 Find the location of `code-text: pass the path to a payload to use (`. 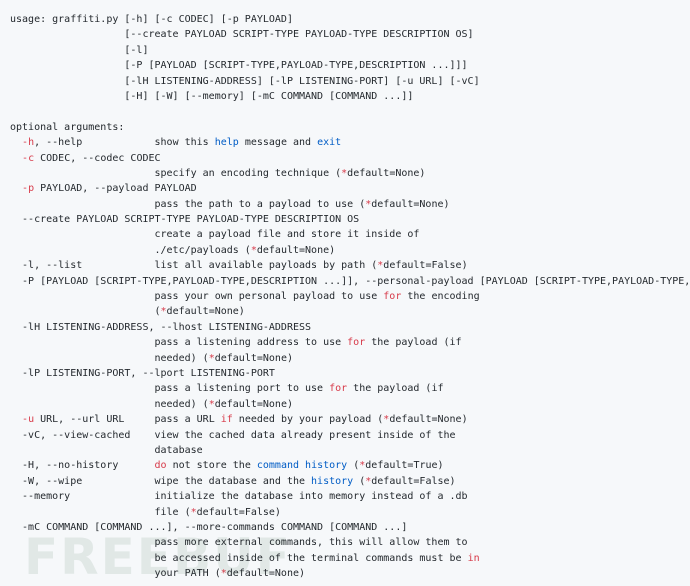

code-text: pass the path to a payload to use ( is located at coordinates (188, 204).